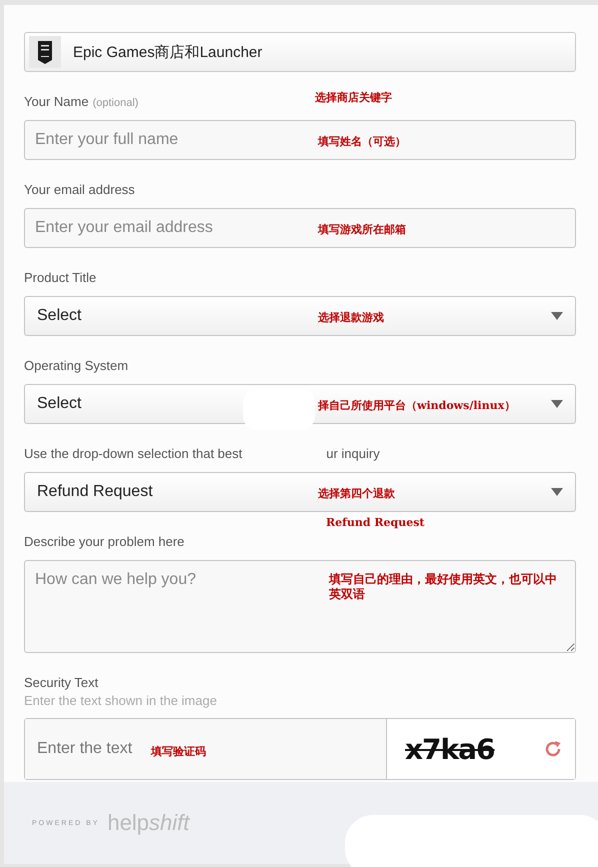 The width and height of the screenshot is (598, 867). What do you see at coordinates (351, 317) in the screenshot?
I see `annotation-note: 选择退款游戏` at bounding box center [351, 317].